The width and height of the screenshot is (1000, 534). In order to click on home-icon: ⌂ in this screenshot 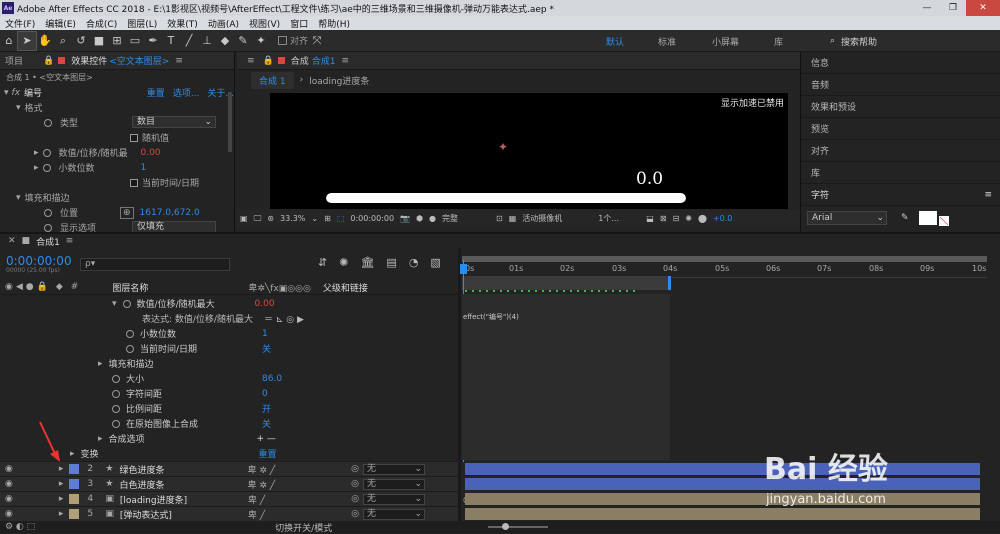, I will do `click(9, 41)`.